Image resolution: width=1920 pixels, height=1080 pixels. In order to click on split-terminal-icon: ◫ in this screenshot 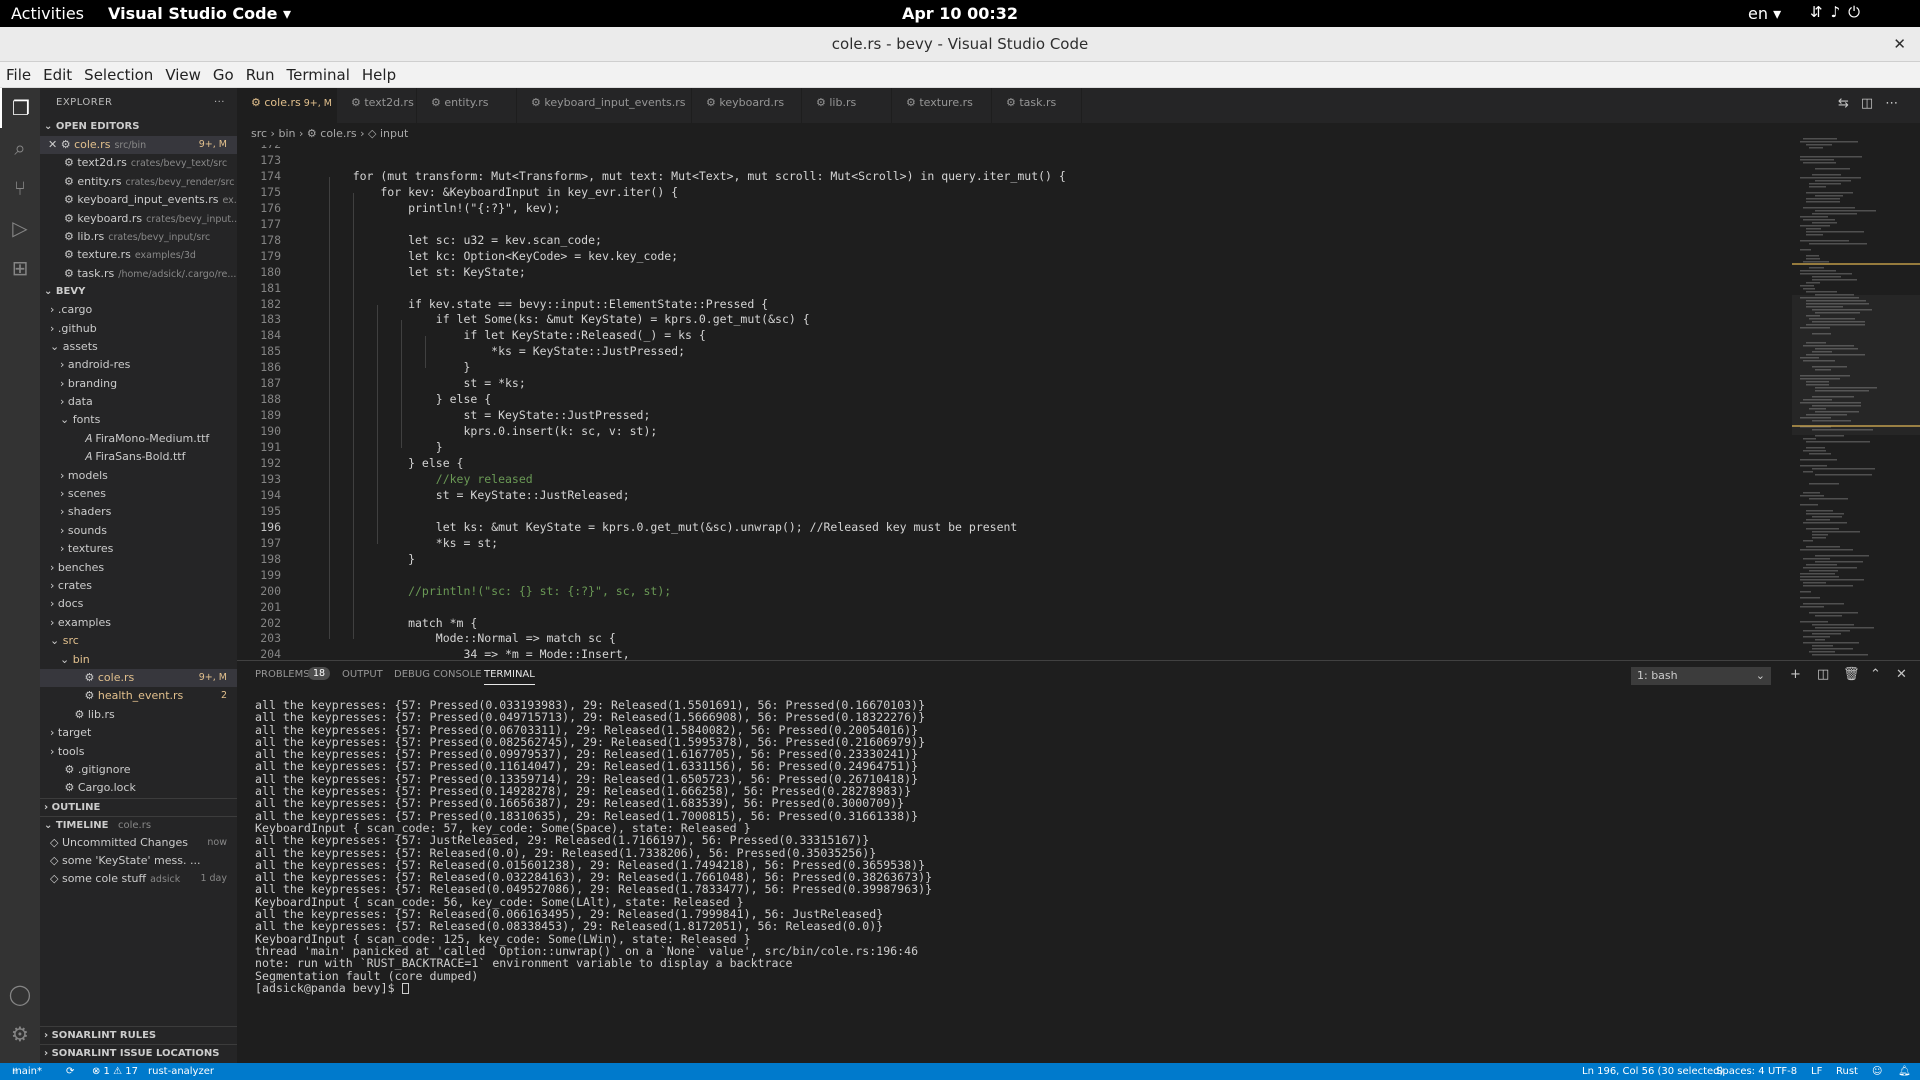, I will do `click(1823, 674)`.